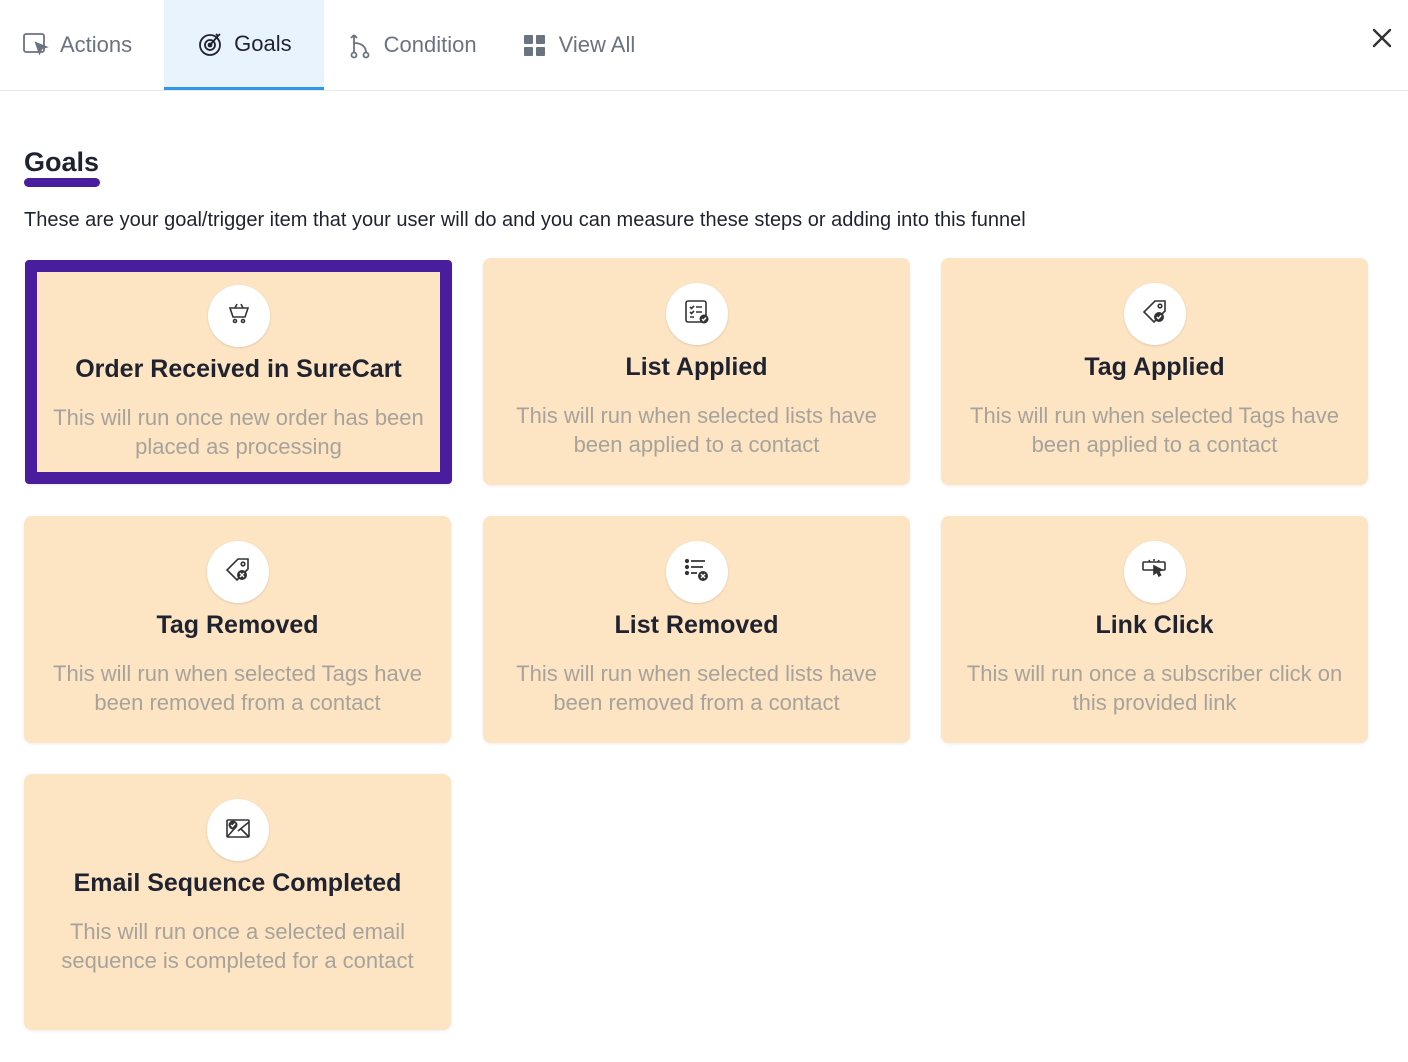  What do you see at coordinates (696, 367) in the screenshot?
I see `card-title: List Applied` at bounding box center [696, 367].